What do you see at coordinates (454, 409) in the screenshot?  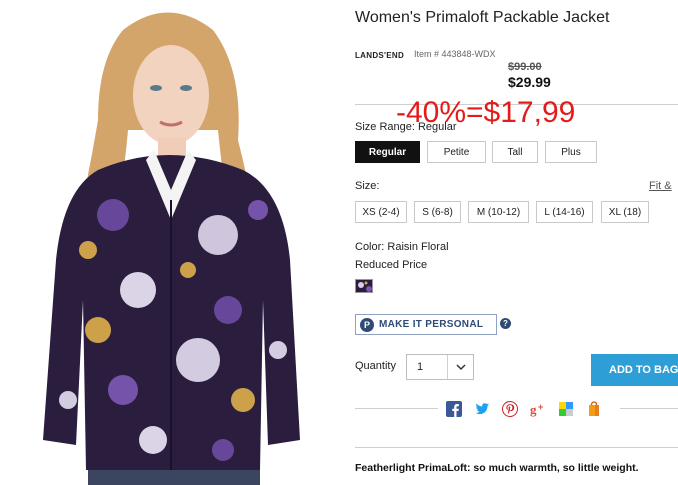 I see `facebook-icon` at bounding box center [454, 409].